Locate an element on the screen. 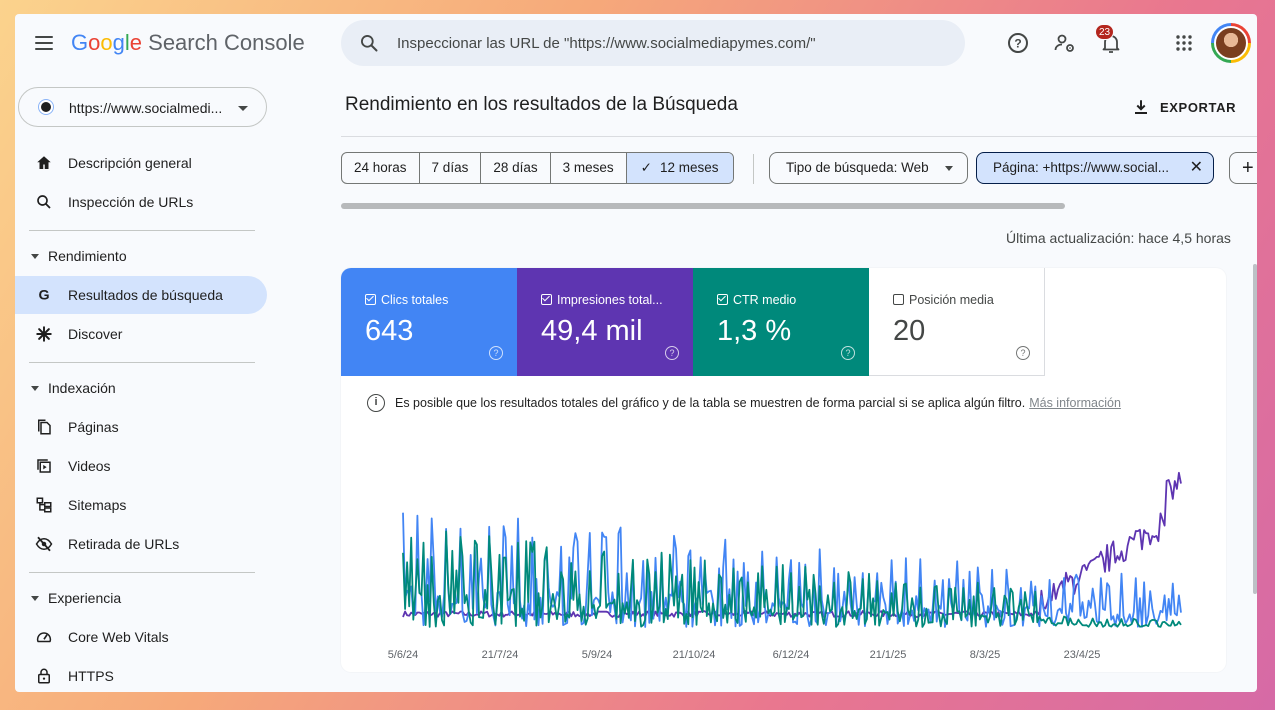  range-7d: 7 días is located at coordinates (451, 168).